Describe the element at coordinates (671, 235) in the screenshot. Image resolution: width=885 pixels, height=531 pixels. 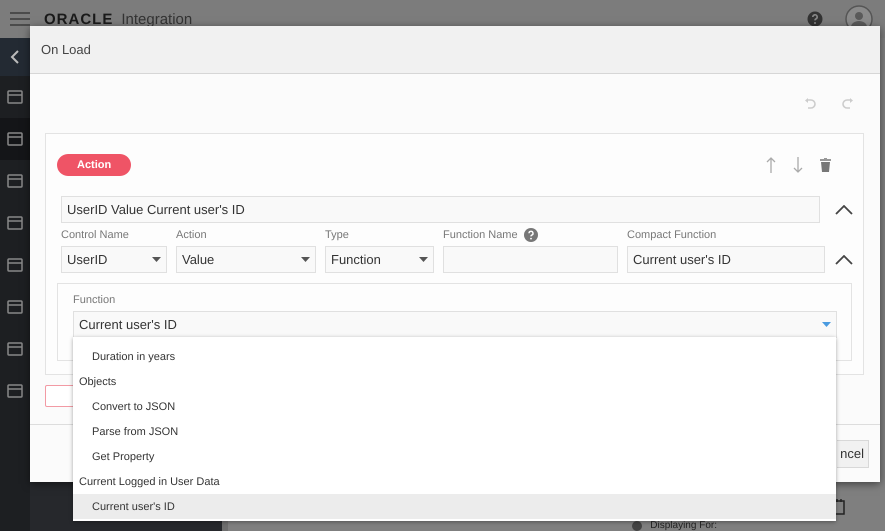
I see `field-label: Compact Function` at that location.